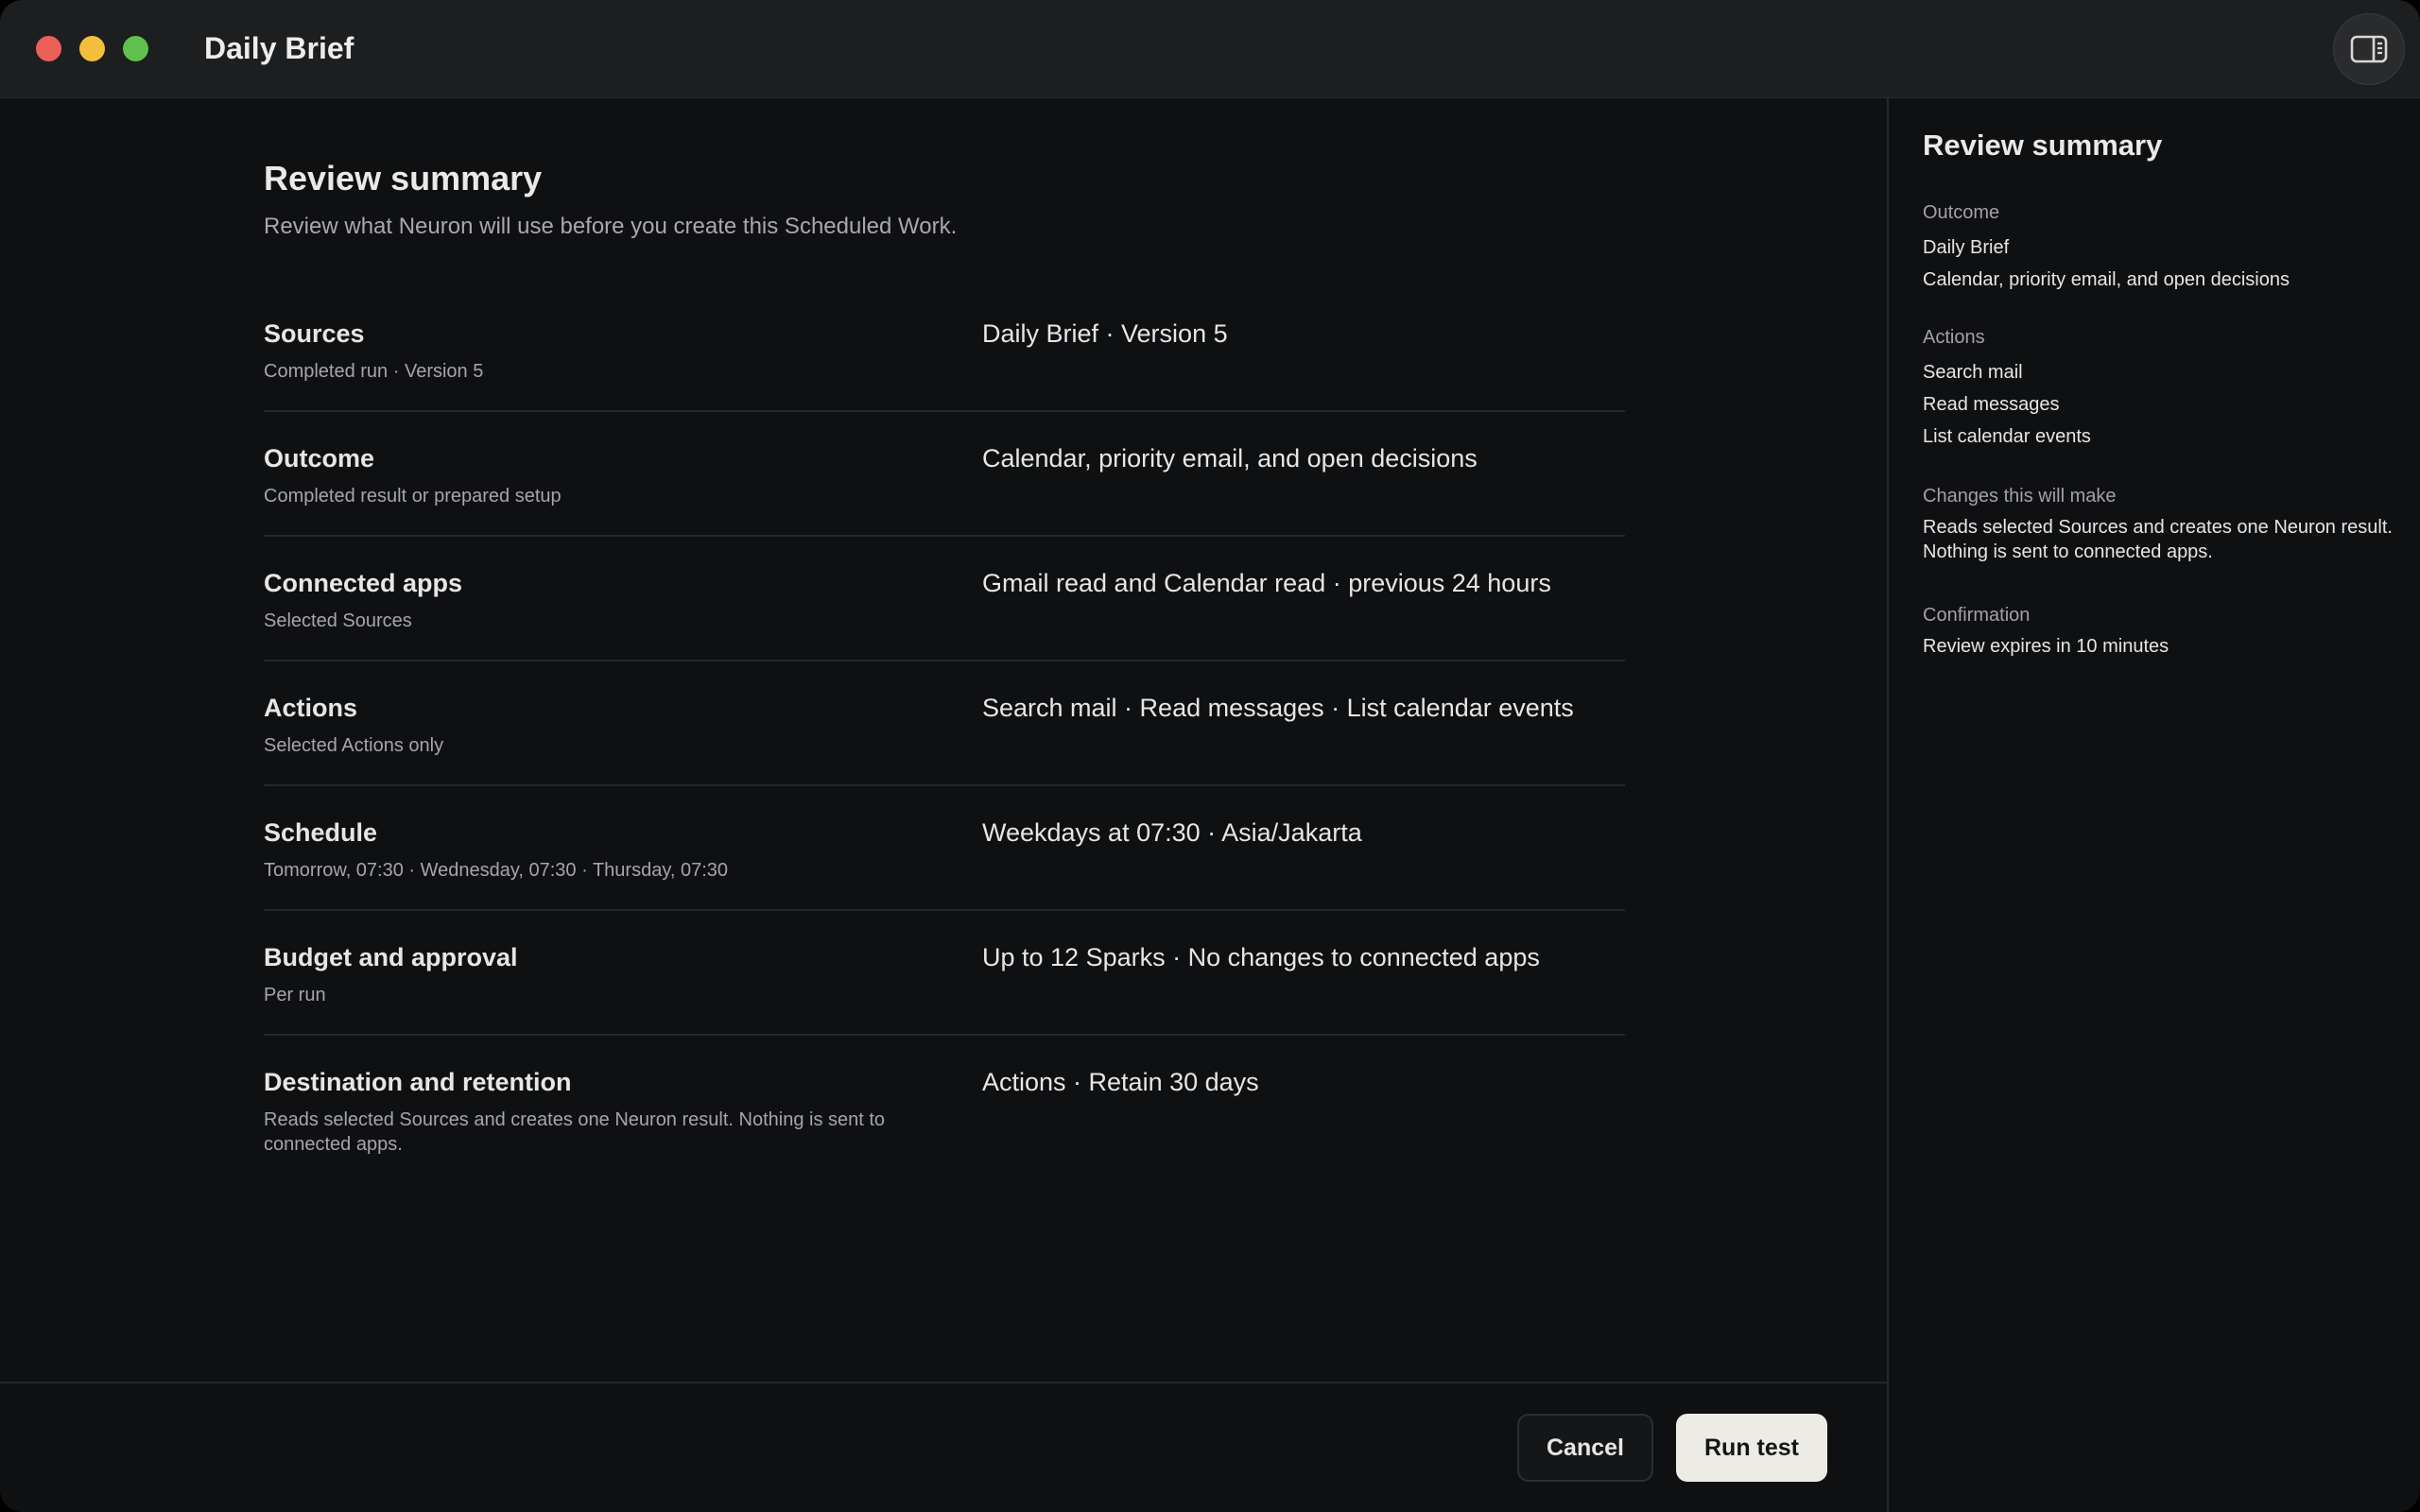 This screenshot has height=1512, width=2420. What do you see at coordinates (943, 1447) in the screenshot?
I see `footer-bar: Cancel Run test` at bounding box center [943, 1447].